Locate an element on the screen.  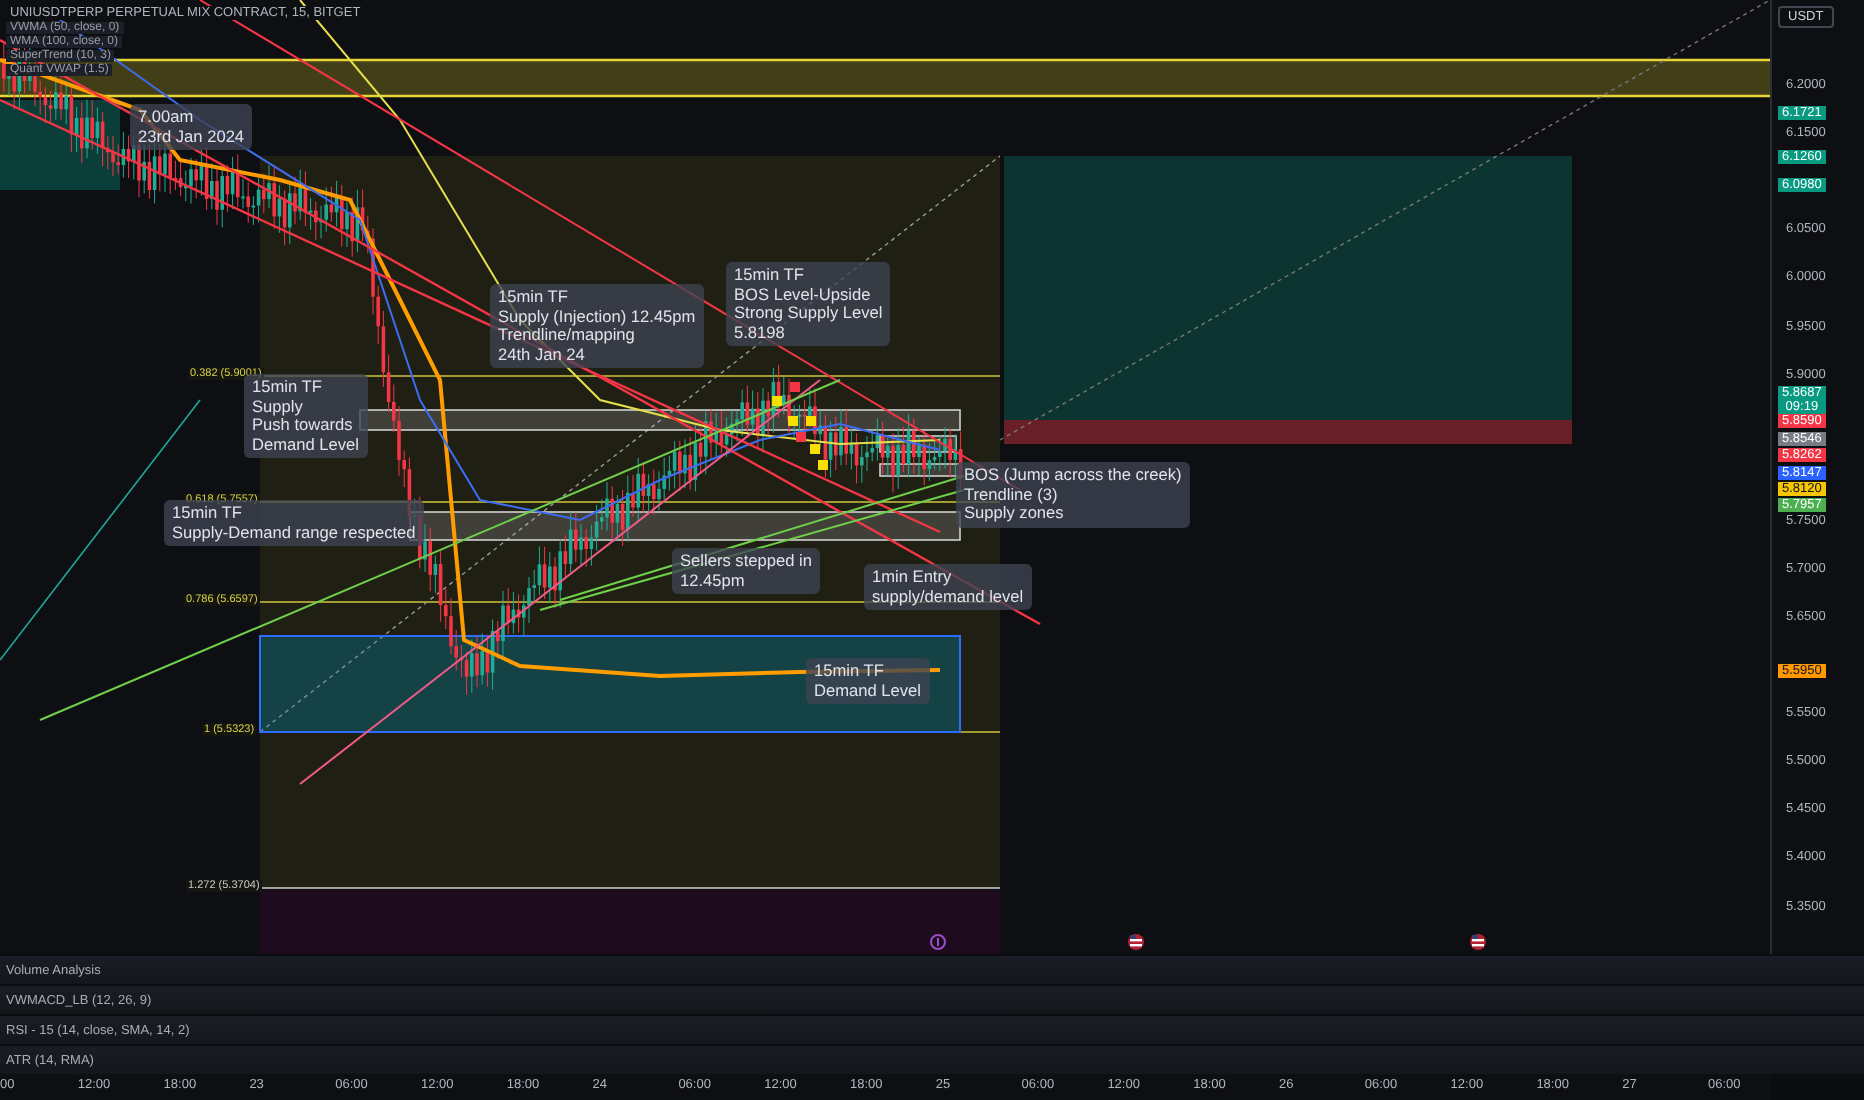
chart-annotation: Sellers stepped in 12.45pm is located at coordinates (746, 571).